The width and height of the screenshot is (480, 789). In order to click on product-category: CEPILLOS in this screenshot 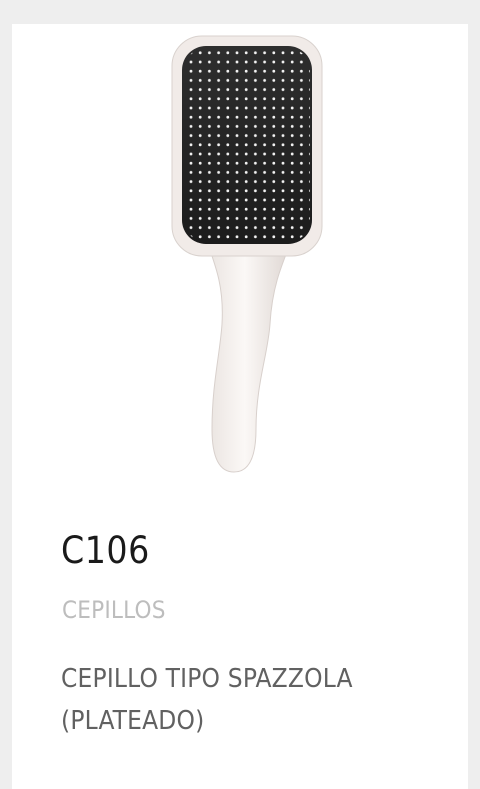, I will do `click(114, 610)`.